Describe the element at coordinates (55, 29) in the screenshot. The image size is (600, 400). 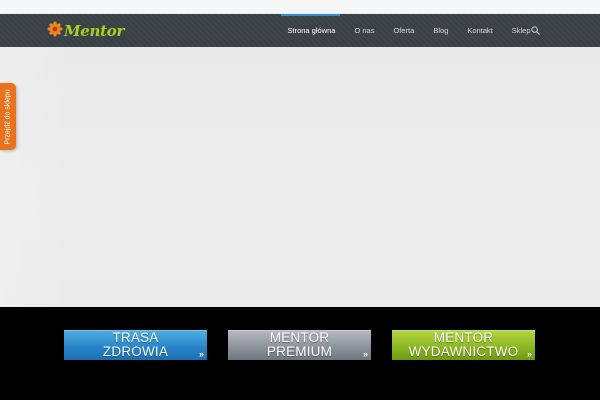
I see `flower-icon` at that location.